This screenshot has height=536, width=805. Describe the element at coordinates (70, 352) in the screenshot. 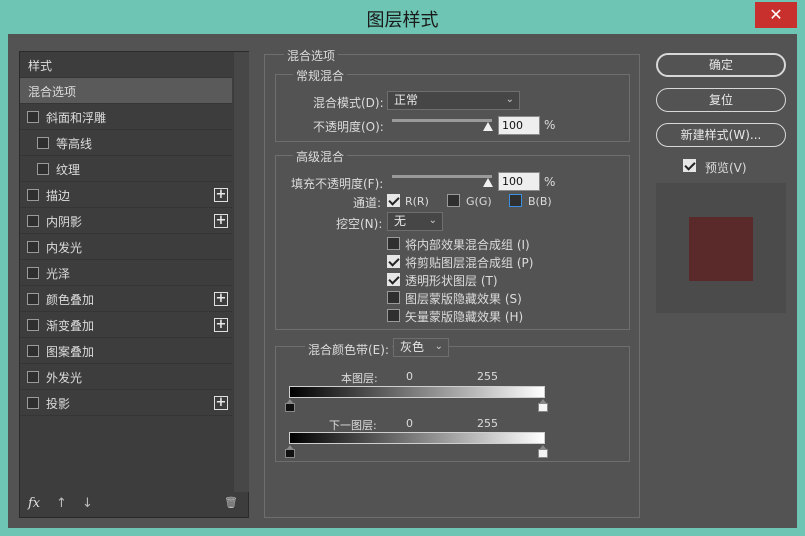

I see `styles-item-label: 图案叠加` at that location.